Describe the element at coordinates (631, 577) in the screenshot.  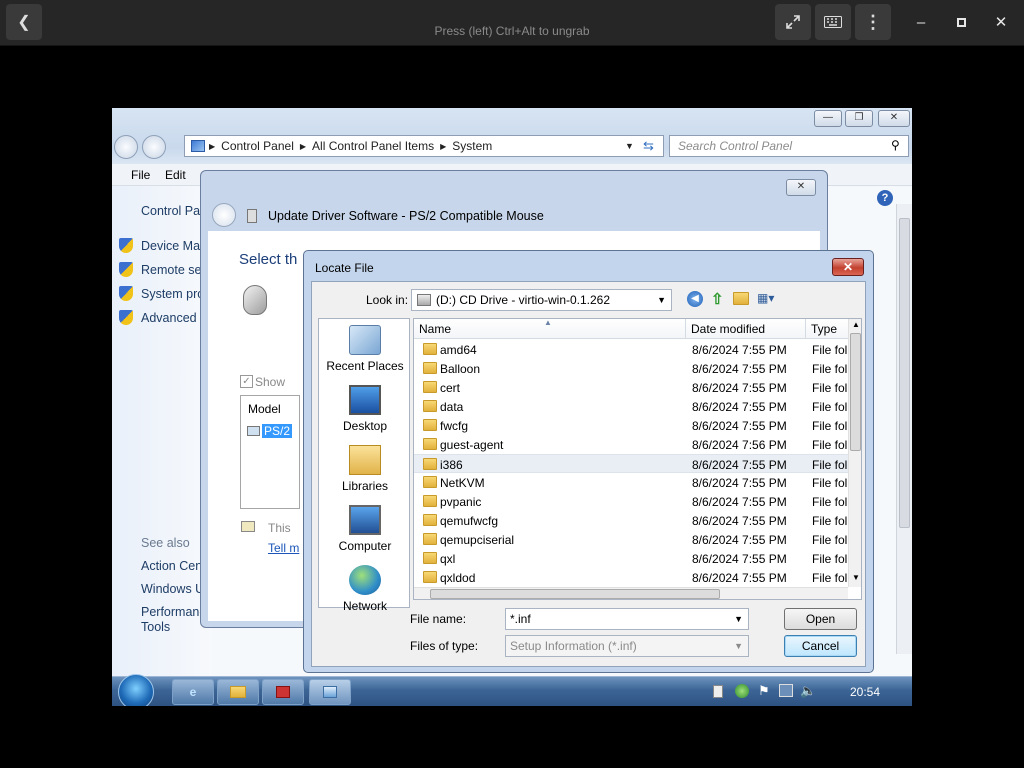
I see `file-row: qxldod 8/6/2024 7:55 PM File fol` at that location.